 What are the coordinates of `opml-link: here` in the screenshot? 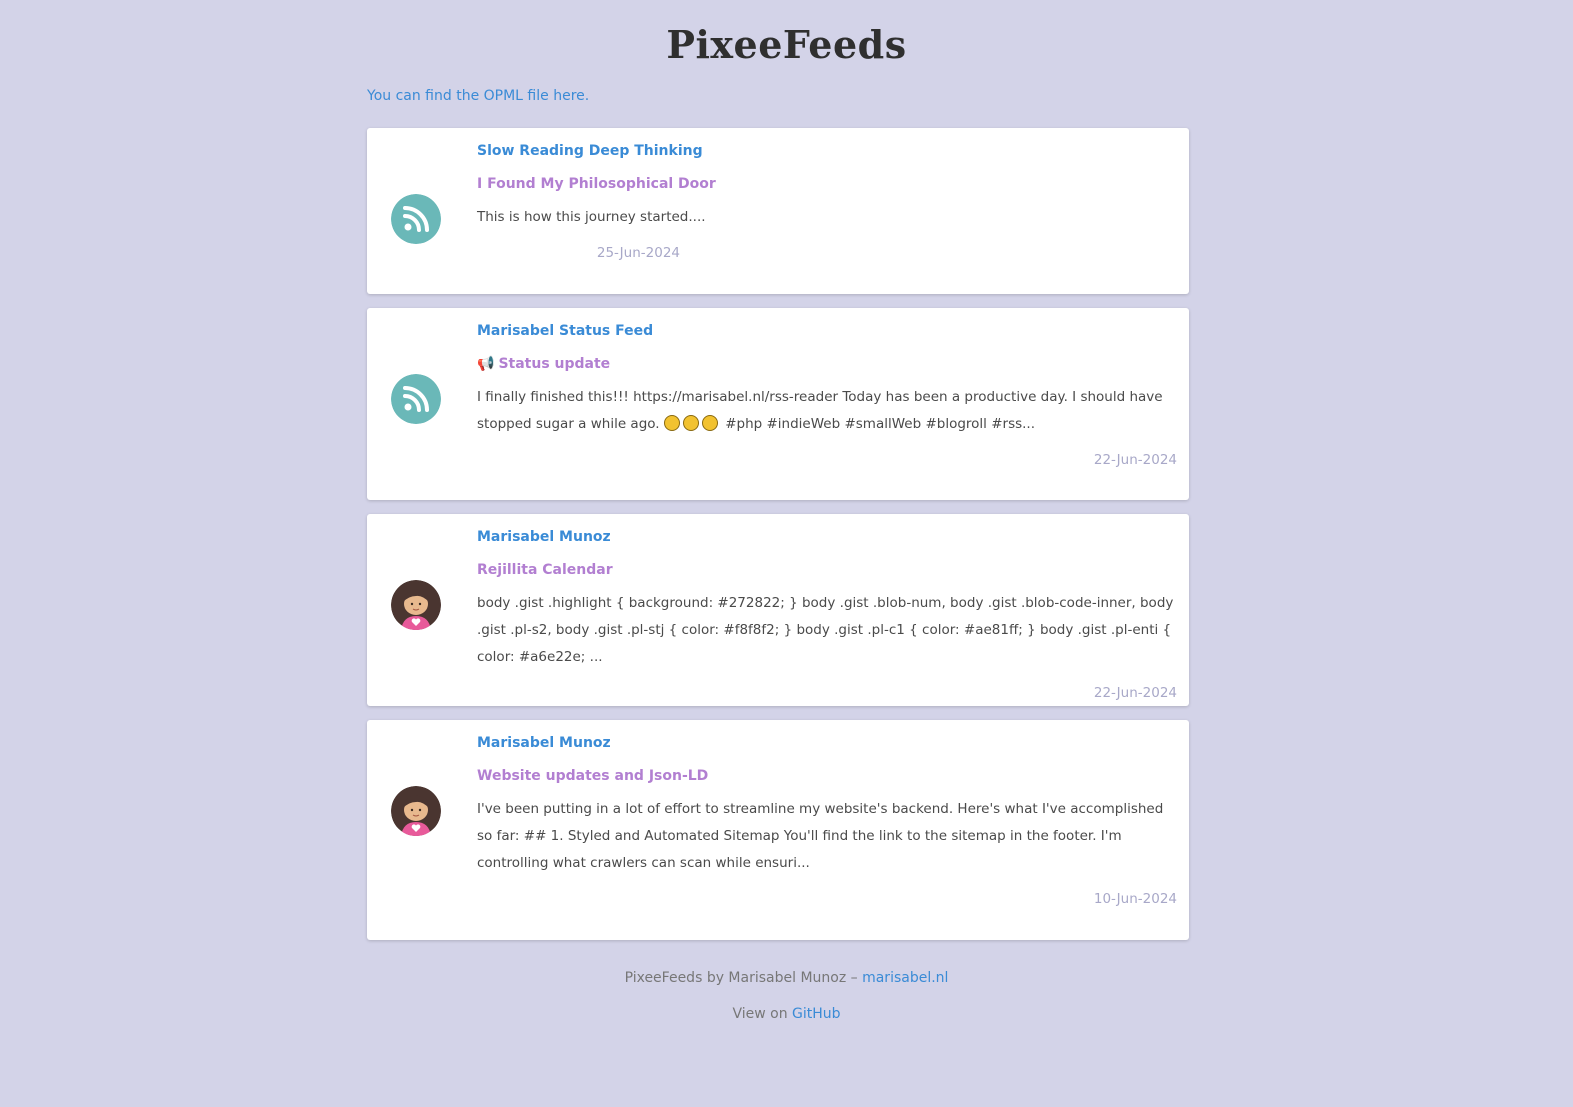 It's located at (569, 96).